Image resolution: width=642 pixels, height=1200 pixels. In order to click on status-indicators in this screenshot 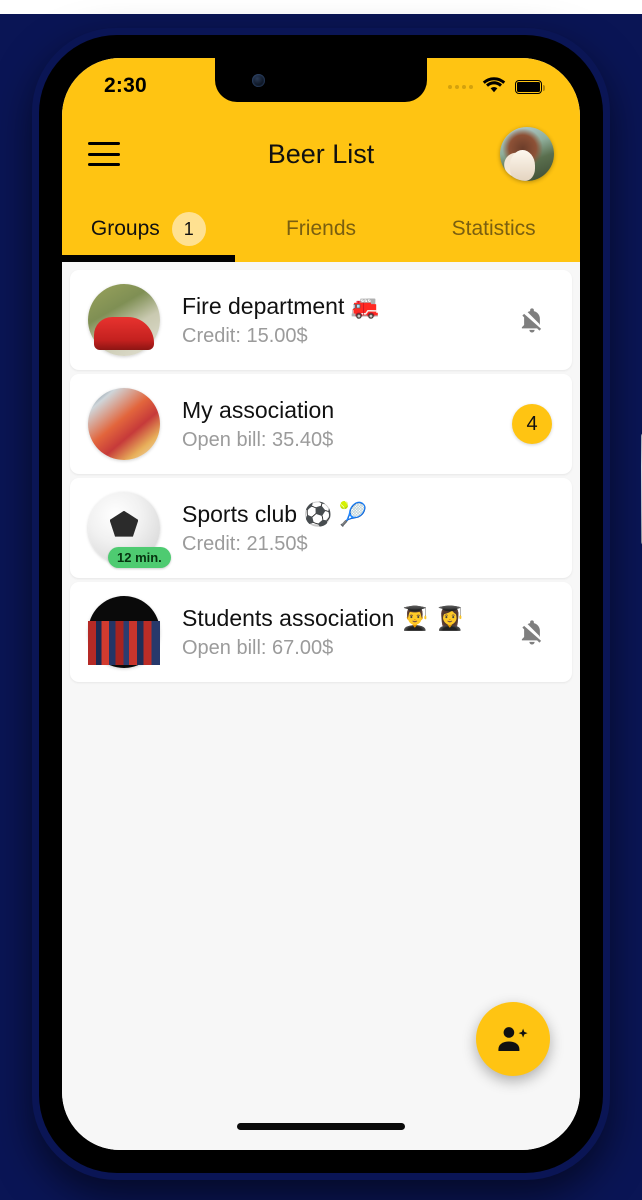, I will do `click(497, 87)`.